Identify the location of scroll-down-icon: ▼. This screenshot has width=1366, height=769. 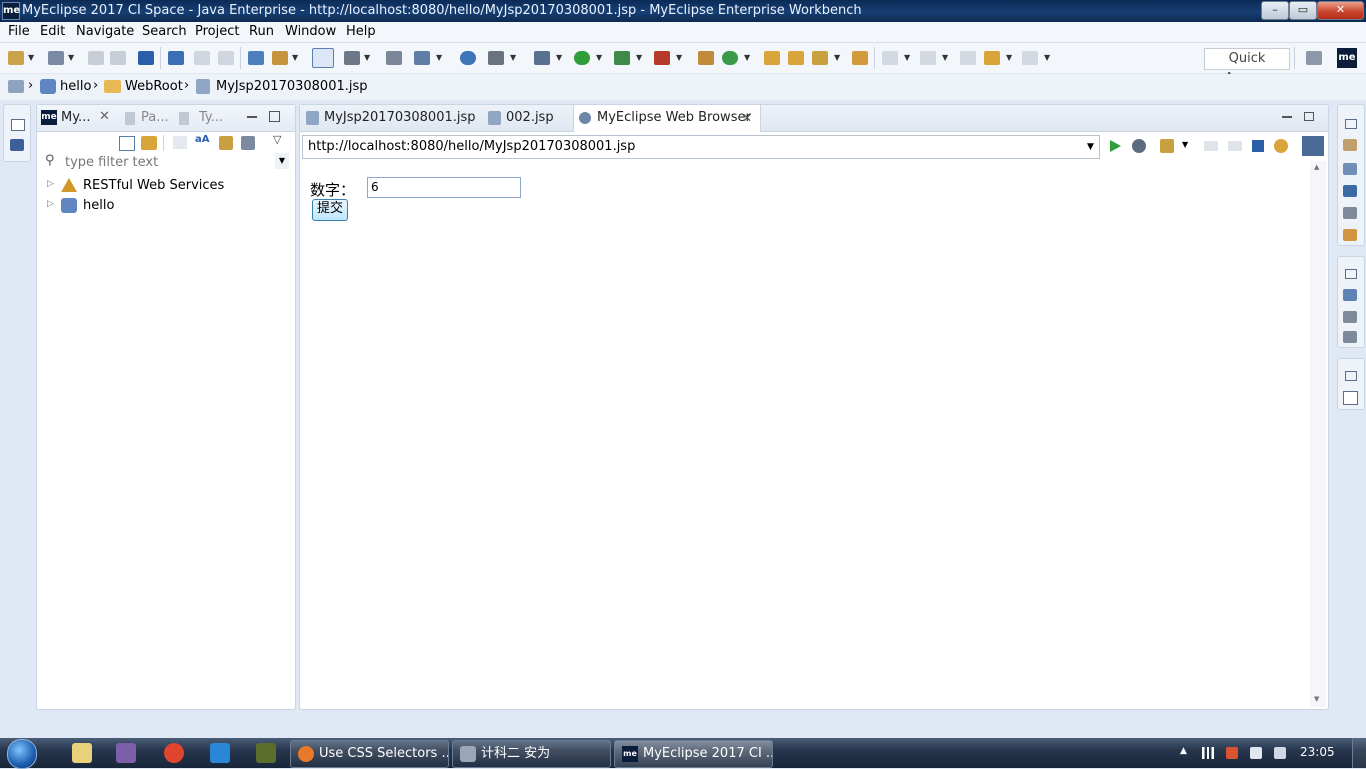
(1316, 699).